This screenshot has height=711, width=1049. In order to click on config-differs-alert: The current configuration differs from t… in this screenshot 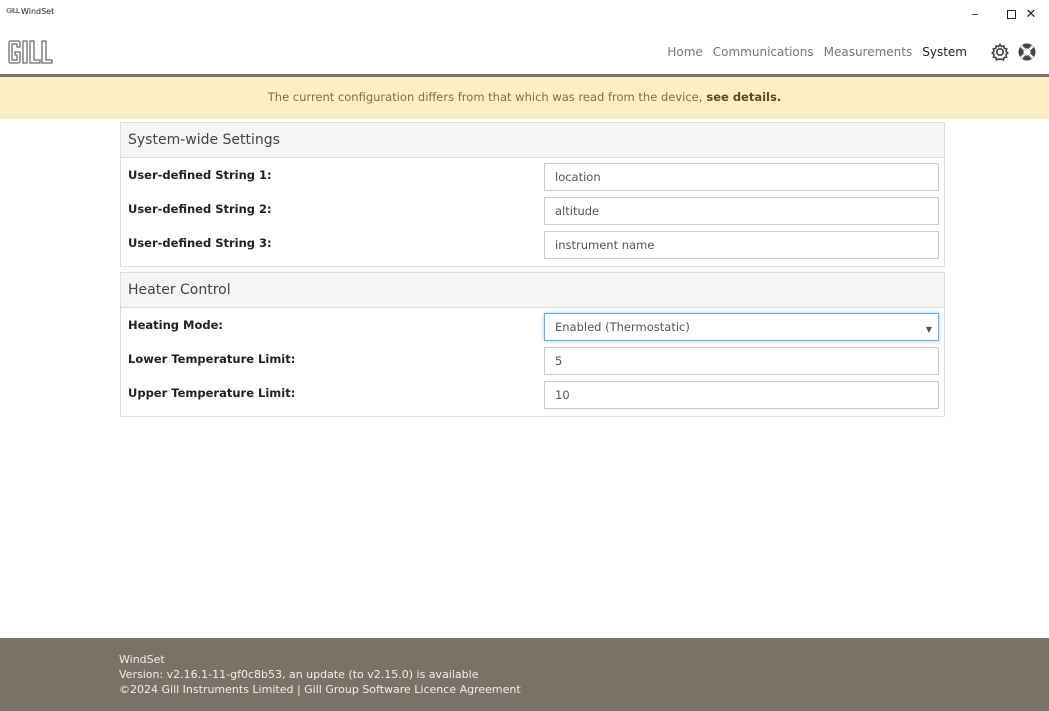, I will do `click(524, 97)`.